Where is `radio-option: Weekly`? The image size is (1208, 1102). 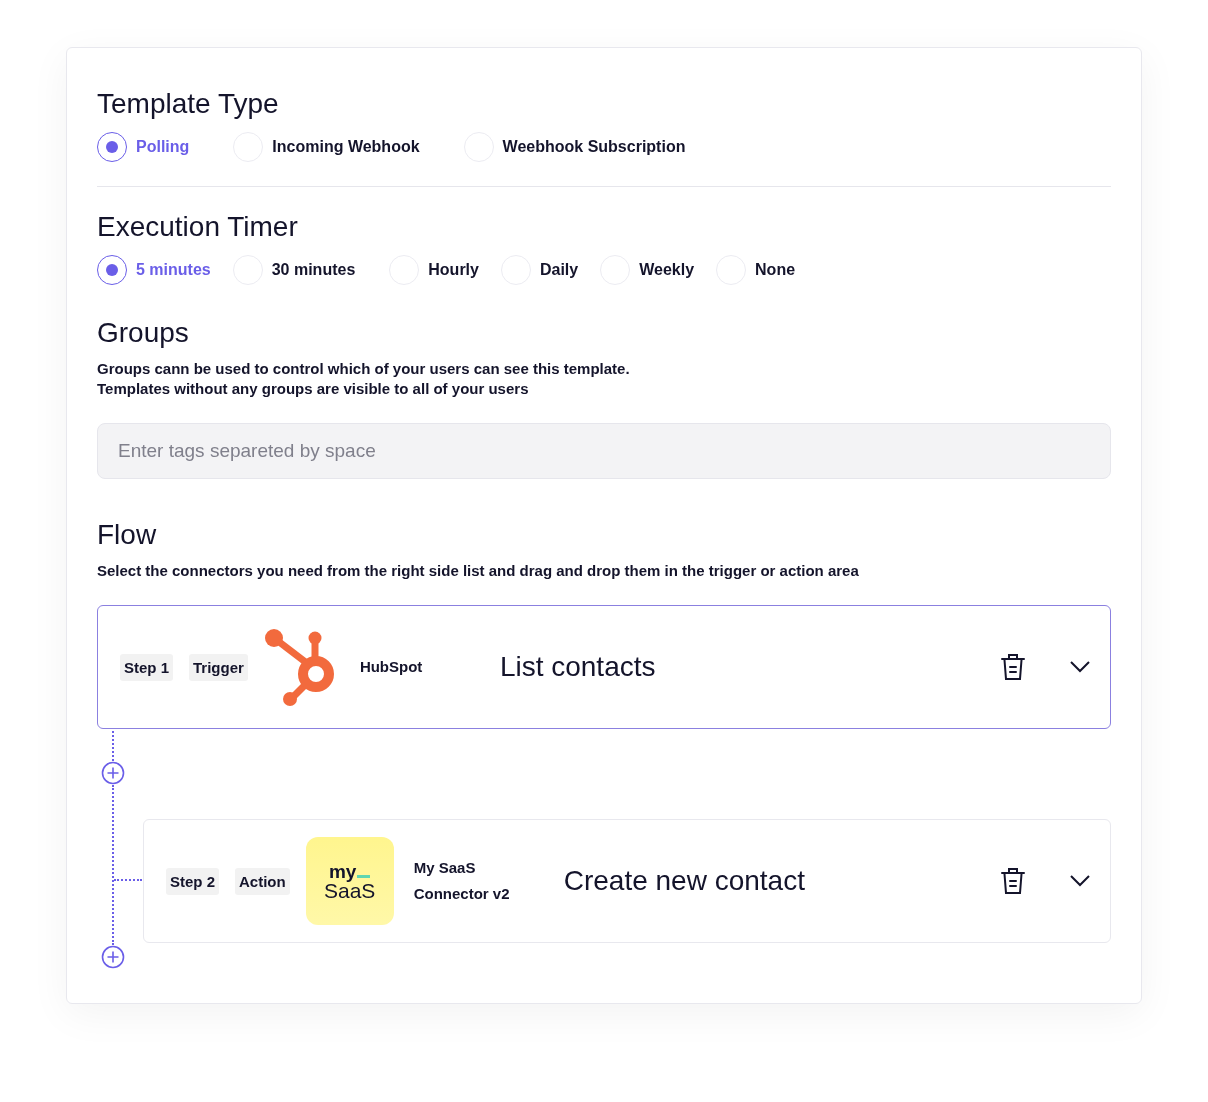
radio-option: Weekly is located at coordinates (647, 270).